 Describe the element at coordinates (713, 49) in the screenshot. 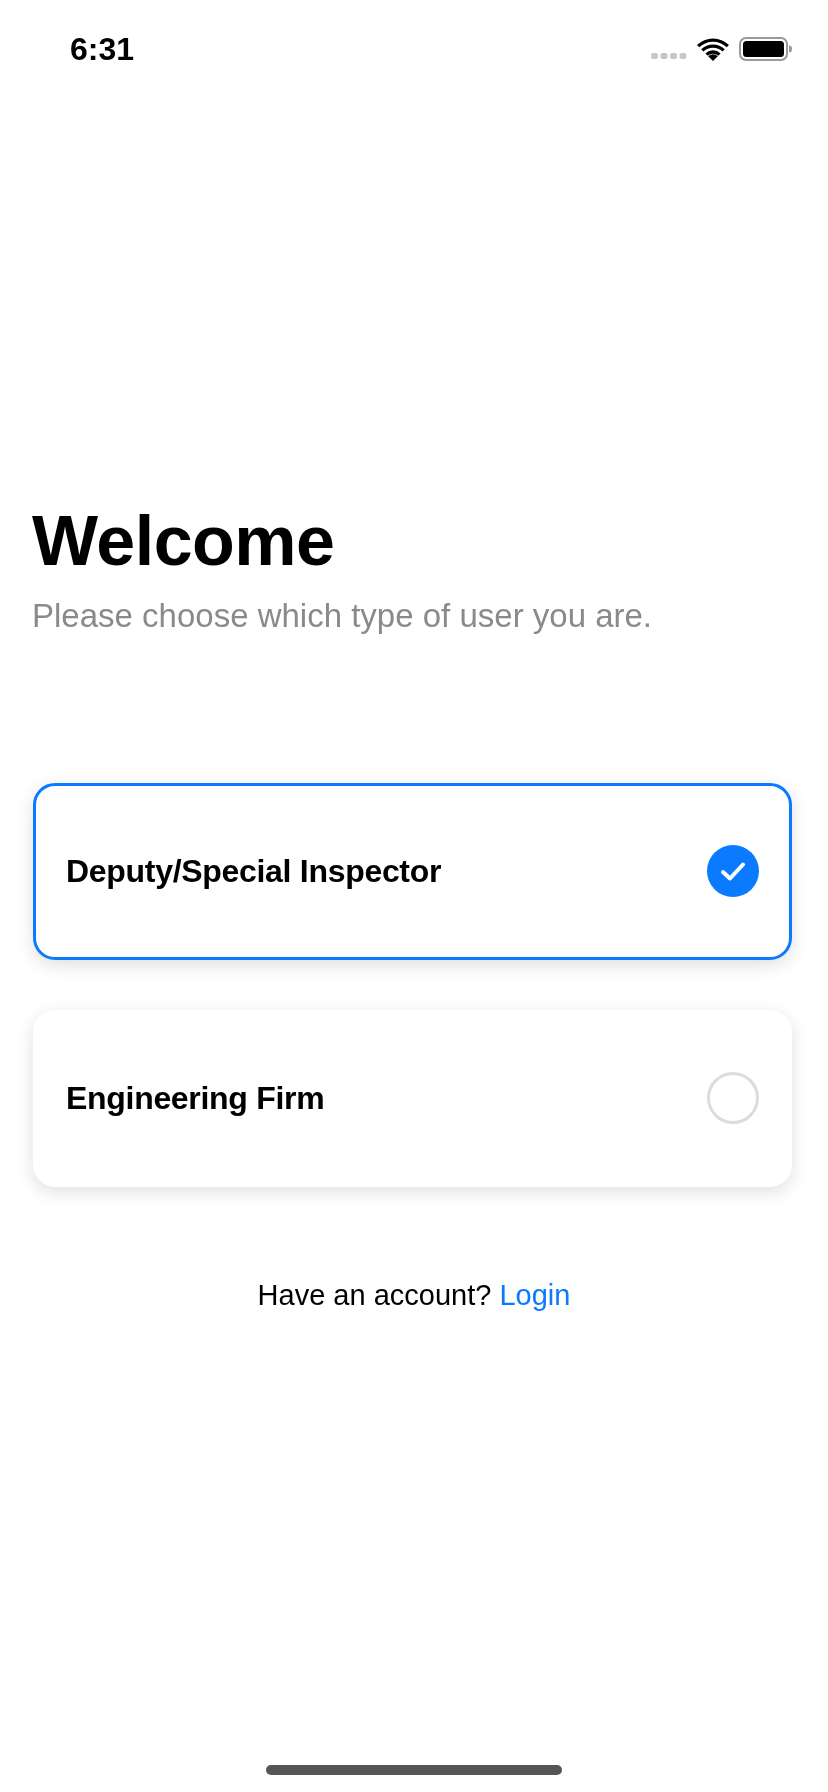

I see `wifi-icon` at that location.